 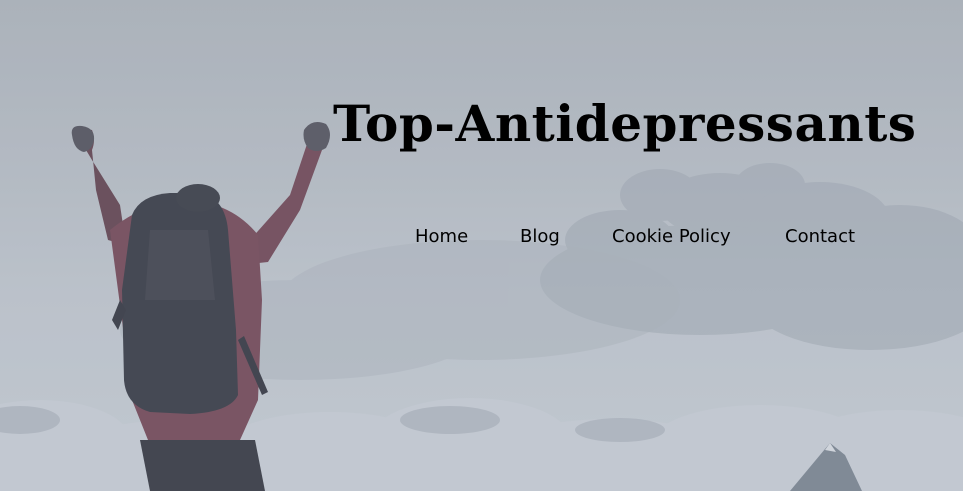 I want to click on nav-item-blog: Blog, so click(x=540, y=237).